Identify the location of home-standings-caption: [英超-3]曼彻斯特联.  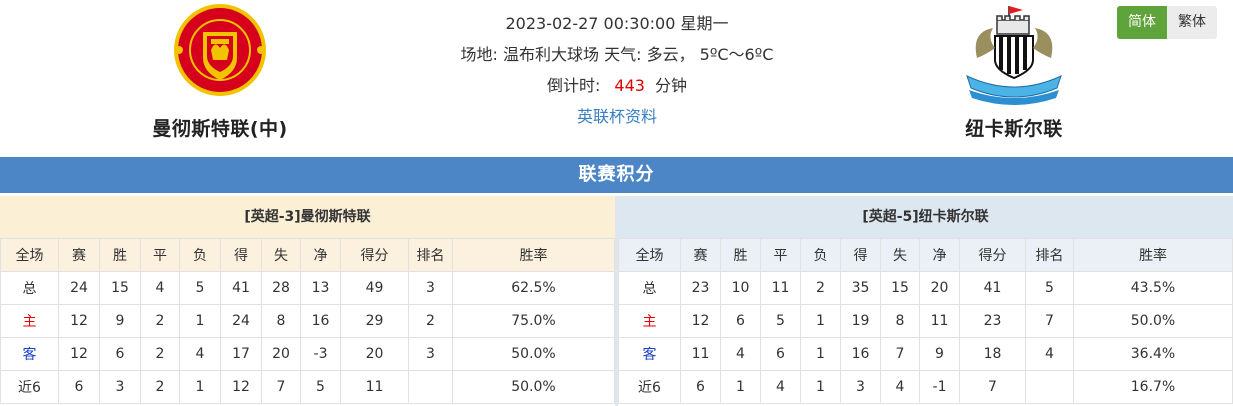
(307, 217).